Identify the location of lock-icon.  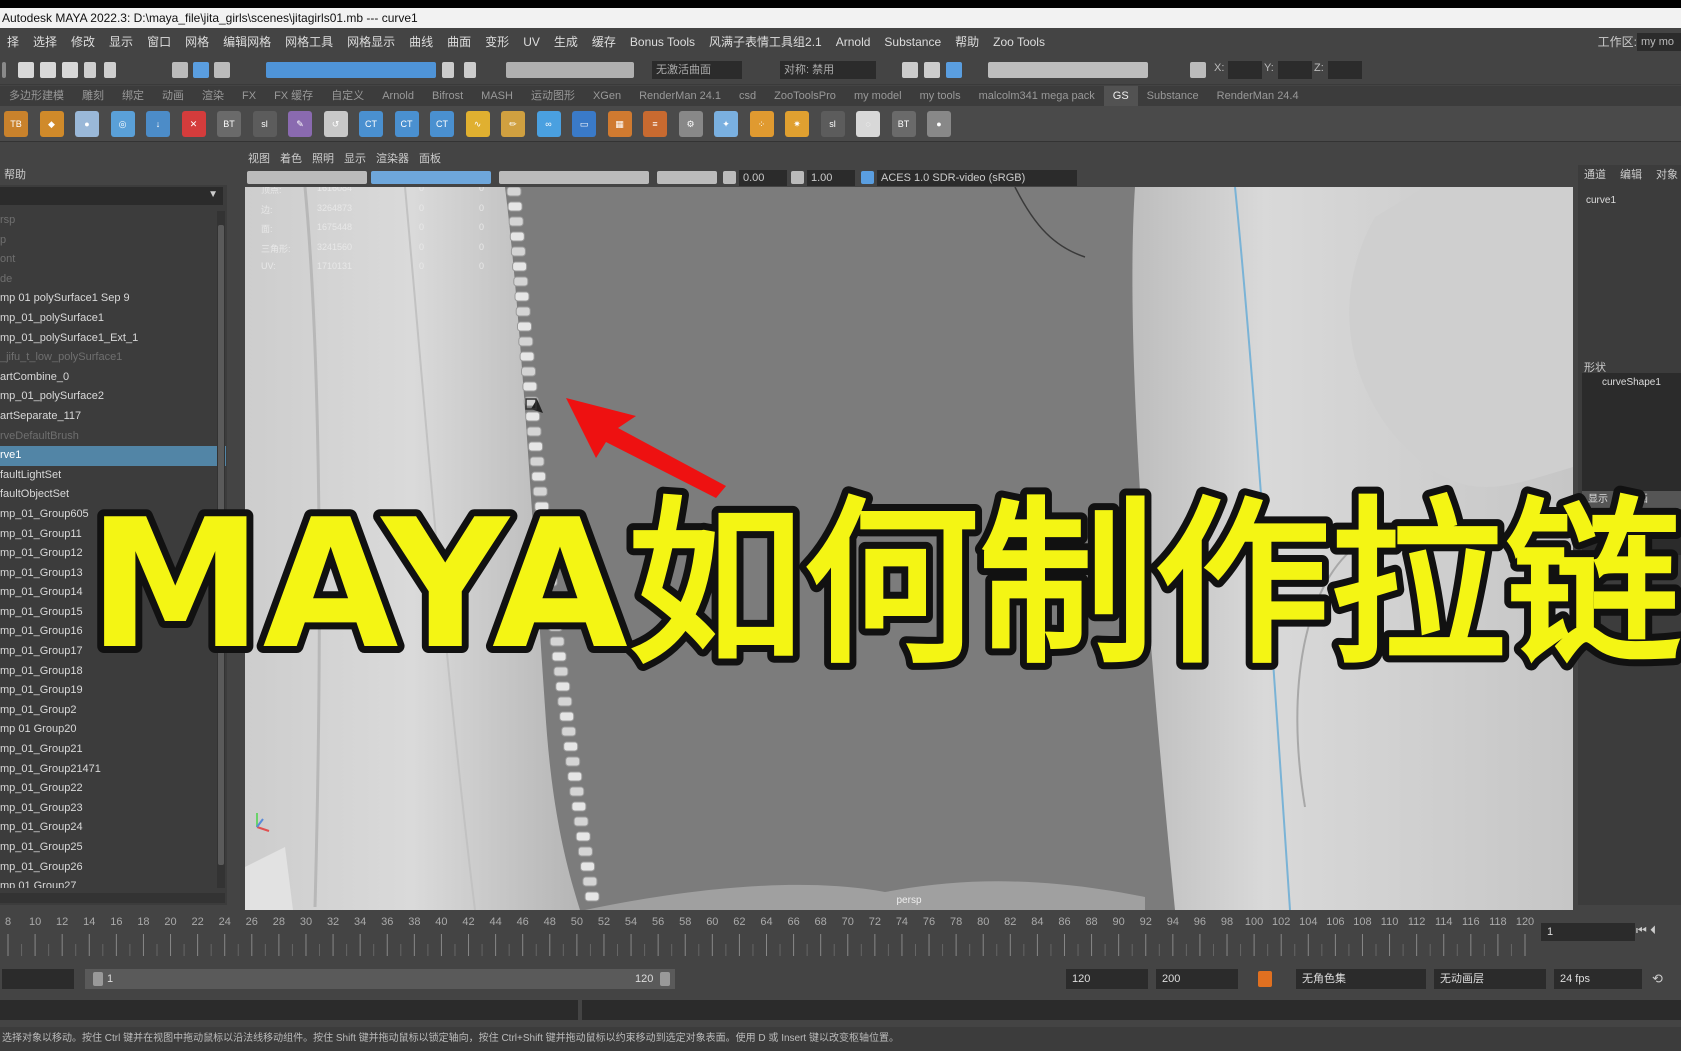
(448, 70).